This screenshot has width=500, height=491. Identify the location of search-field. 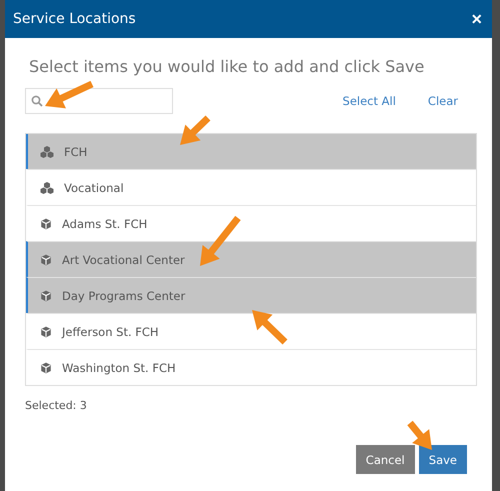
(99, 101).